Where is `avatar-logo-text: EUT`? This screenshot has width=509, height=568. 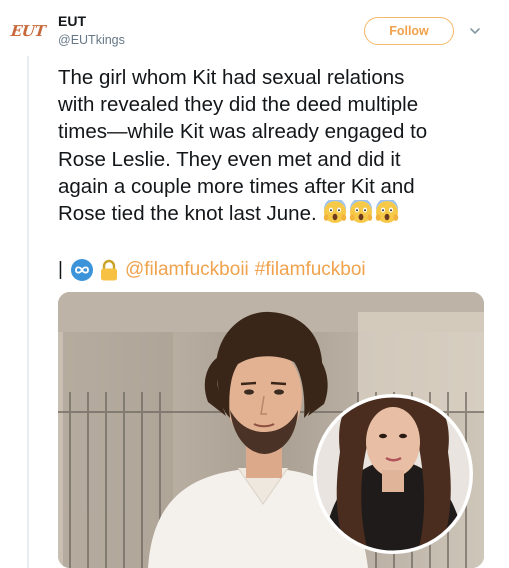 avatar-logo-text: EUT is located at coordinates (28, 31).